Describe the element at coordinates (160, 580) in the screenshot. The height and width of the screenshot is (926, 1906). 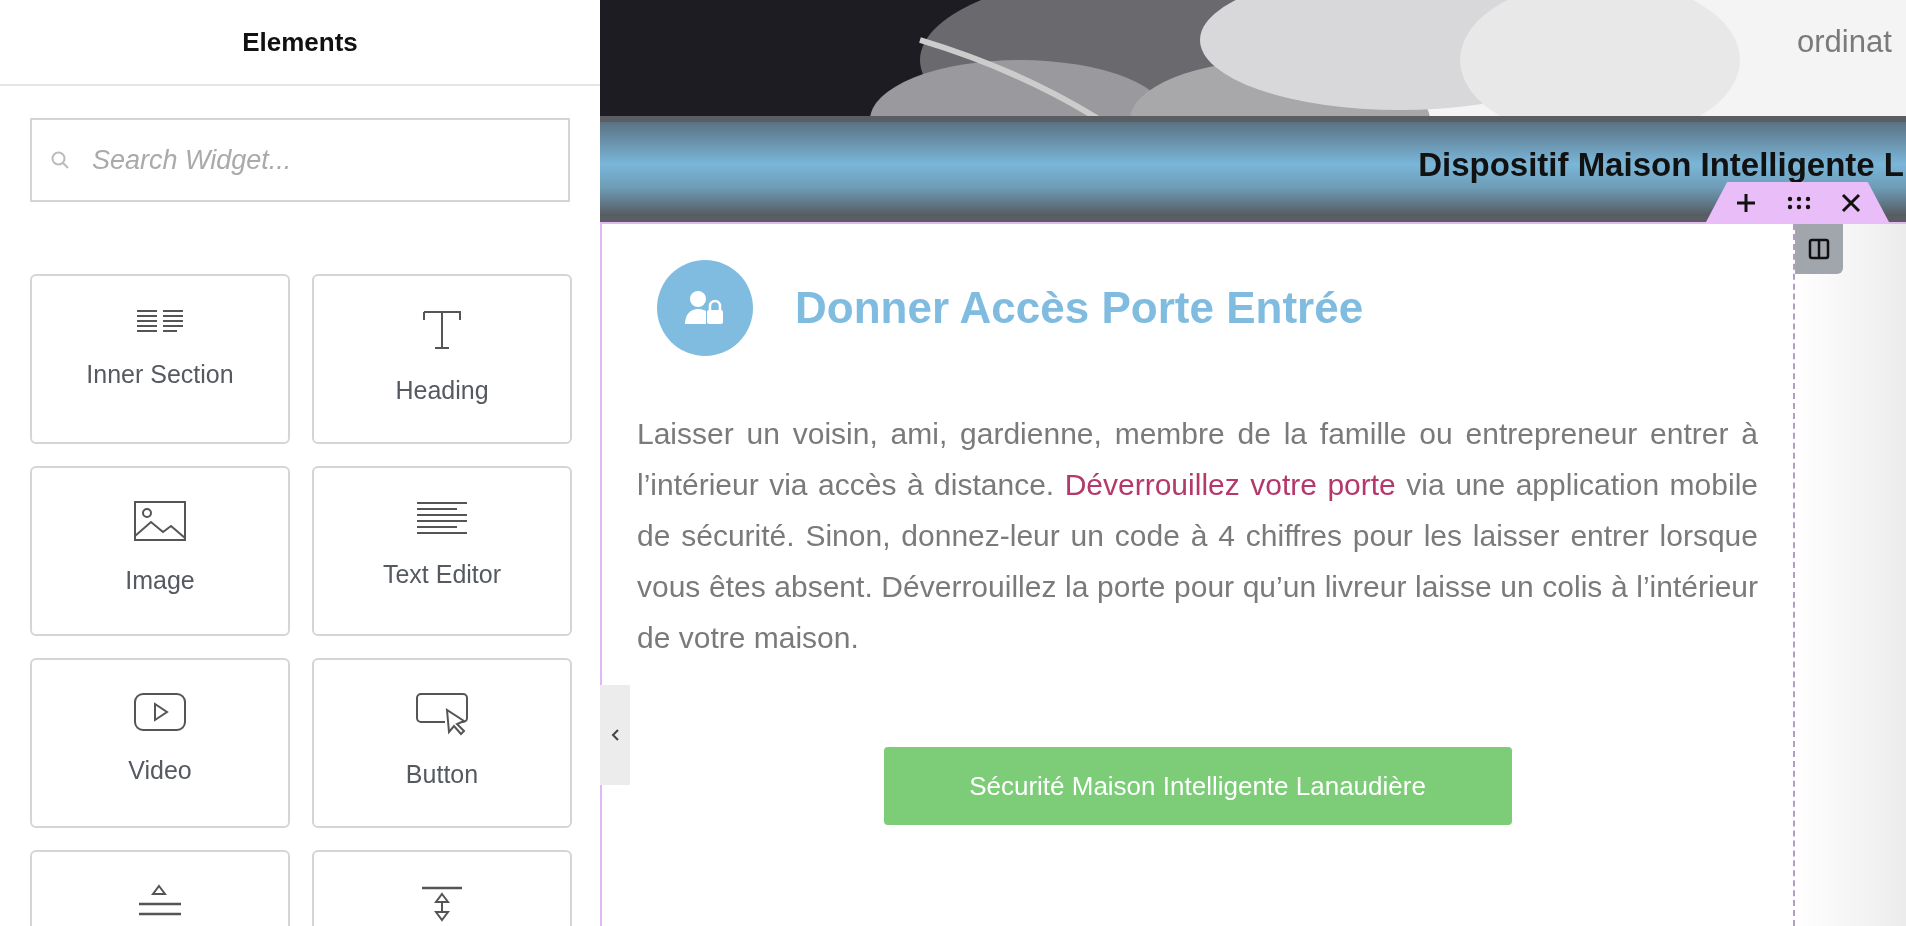
I see `widget-label: Image` at that location.